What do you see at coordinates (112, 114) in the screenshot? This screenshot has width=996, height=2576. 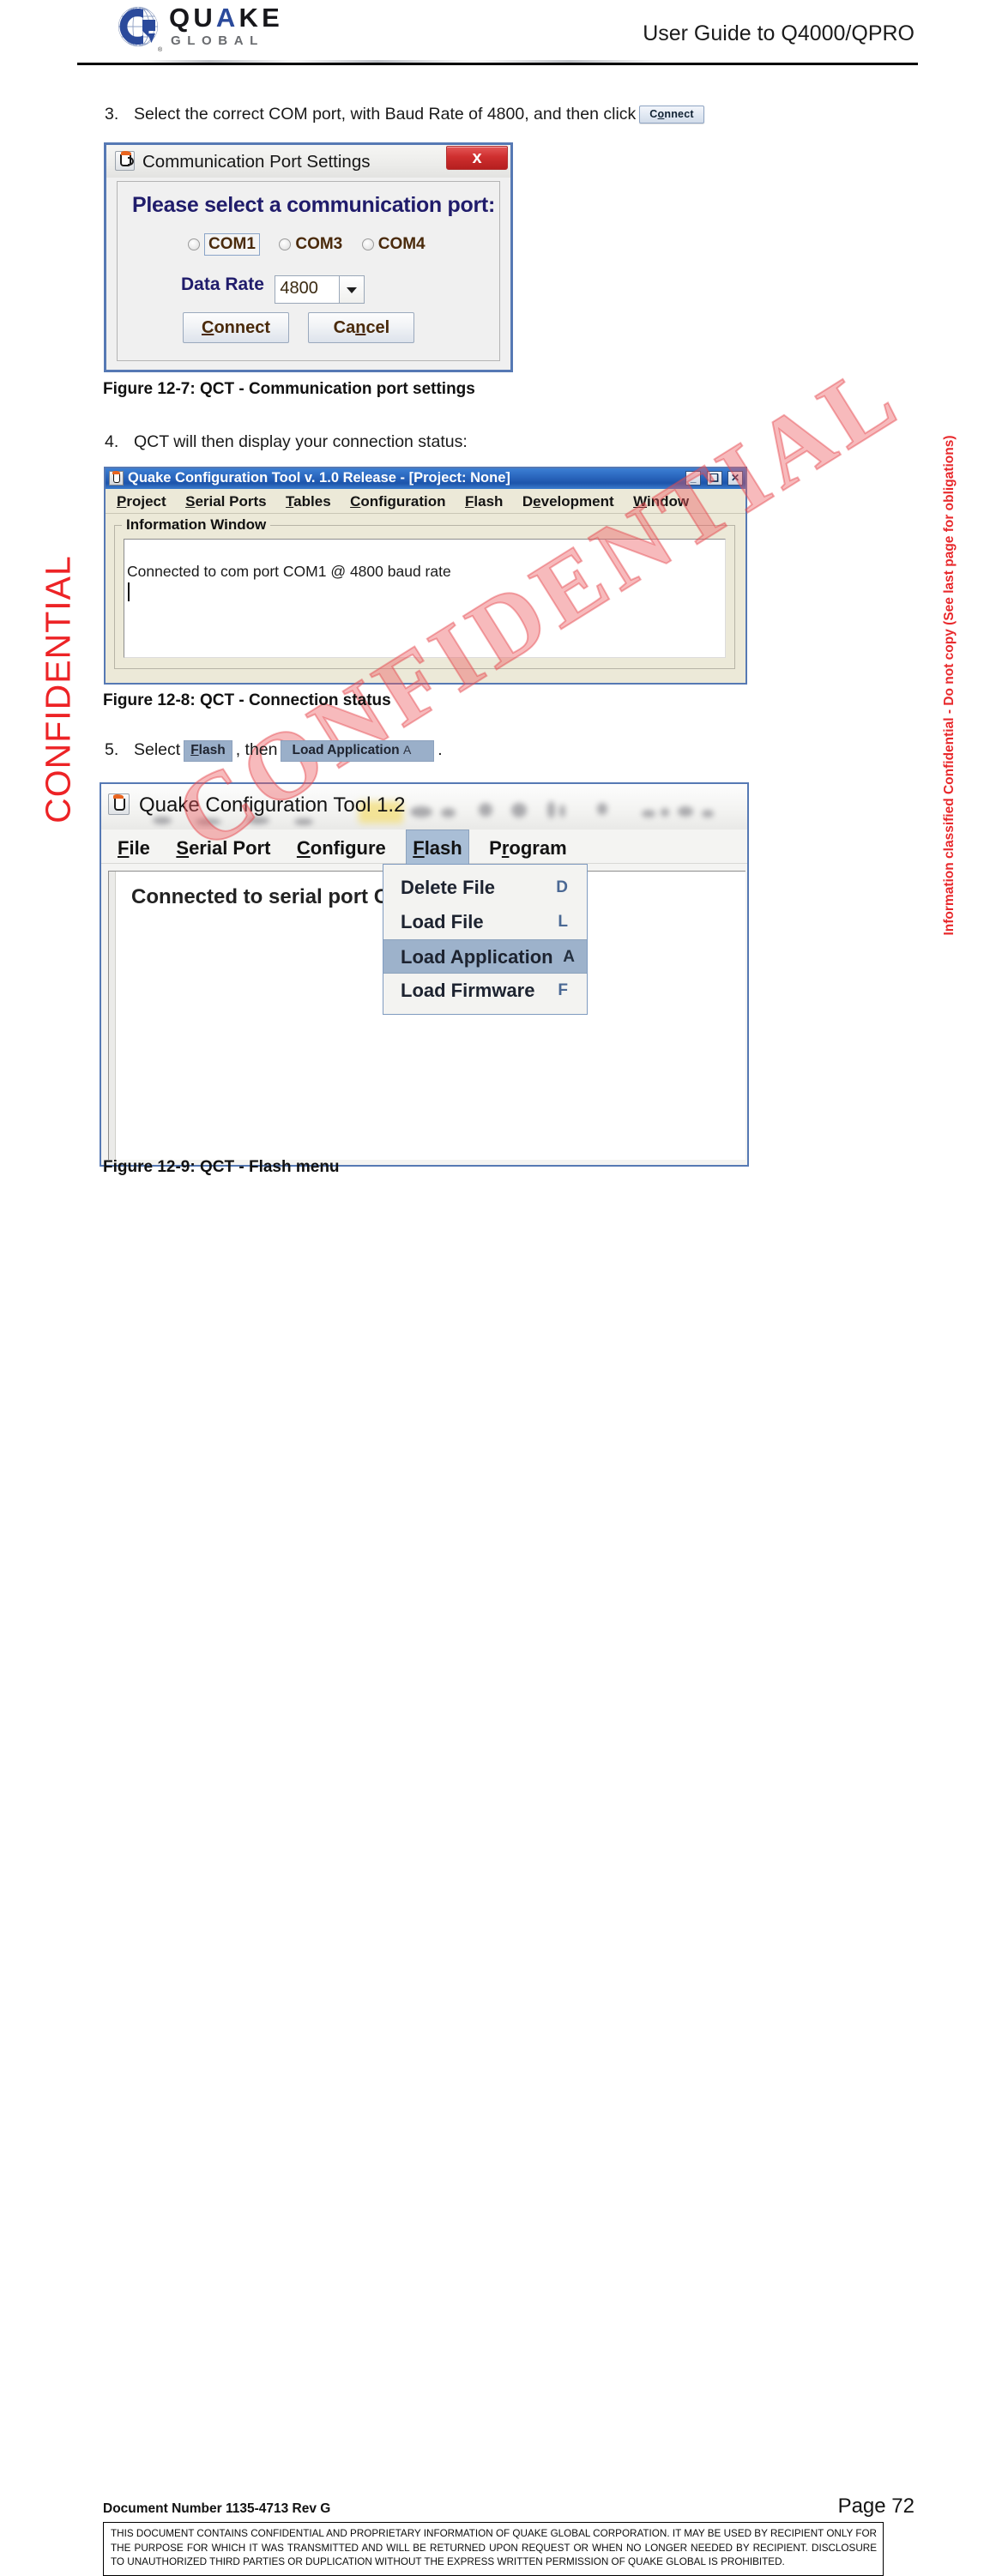 I see `step-3-number: 3.` at bounding box center [112, 114].